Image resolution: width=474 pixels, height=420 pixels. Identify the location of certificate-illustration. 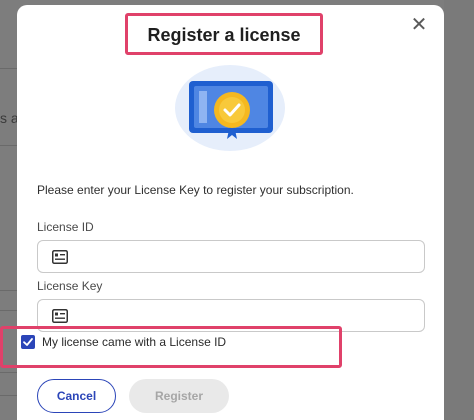
(230, 108).